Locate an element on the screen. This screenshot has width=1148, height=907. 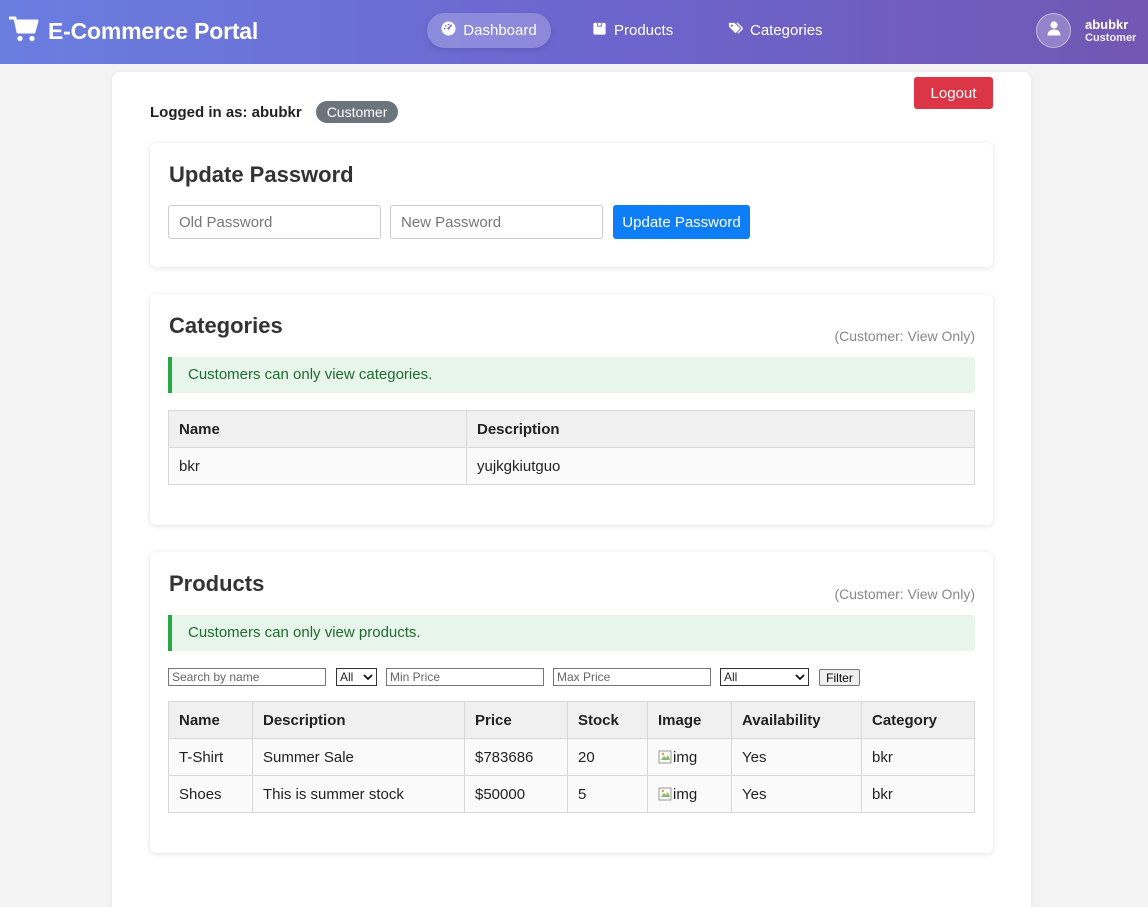
box-icon is located at coordinates (603, 30).